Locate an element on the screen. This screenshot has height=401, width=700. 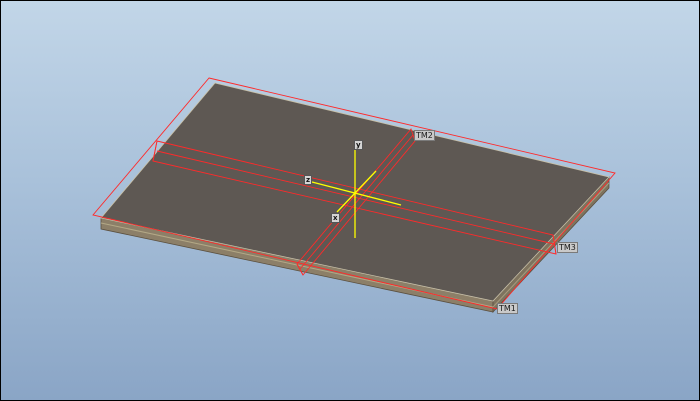
csys-z-label: z is located at coordinates (308, 180).